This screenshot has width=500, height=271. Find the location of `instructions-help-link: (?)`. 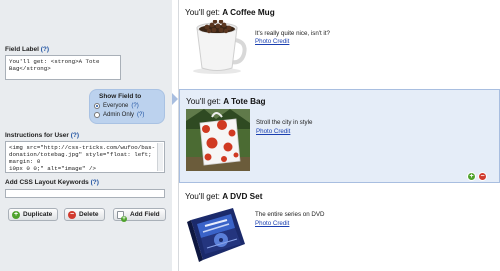

instructions-help-link: (?) is located at coordinates (75, 135).